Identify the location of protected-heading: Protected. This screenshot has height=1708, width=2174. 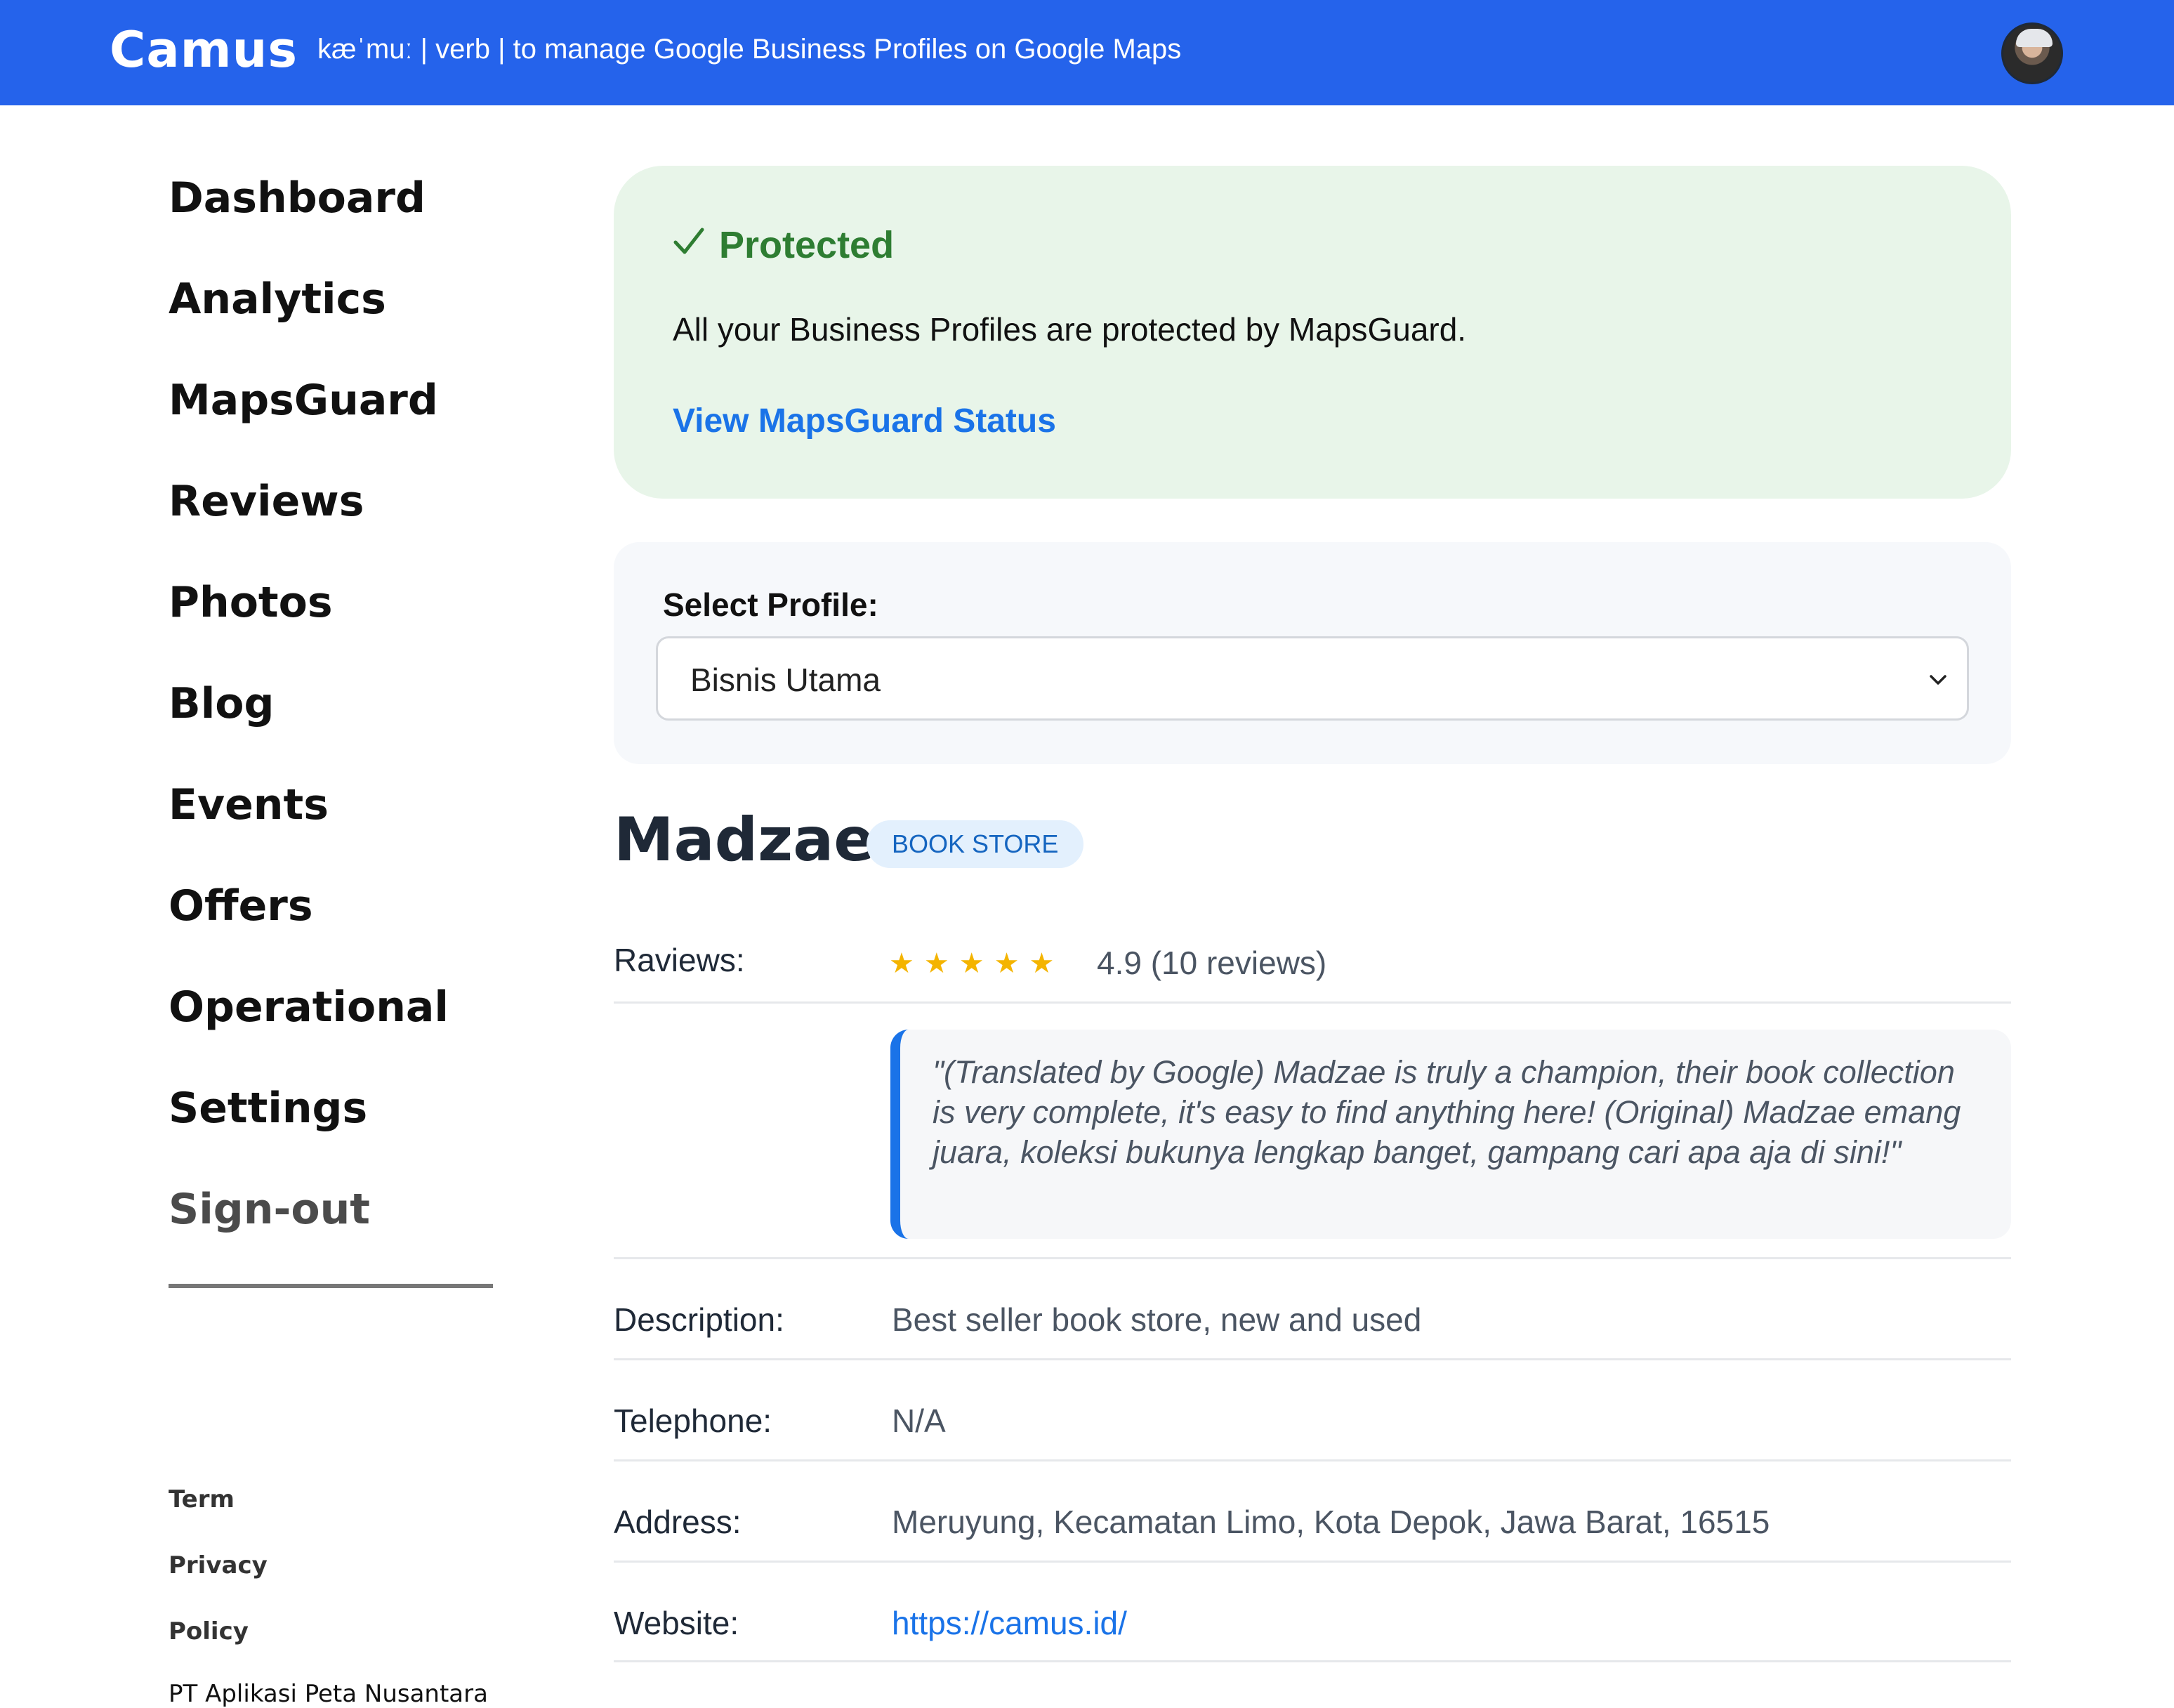
(783, 245).